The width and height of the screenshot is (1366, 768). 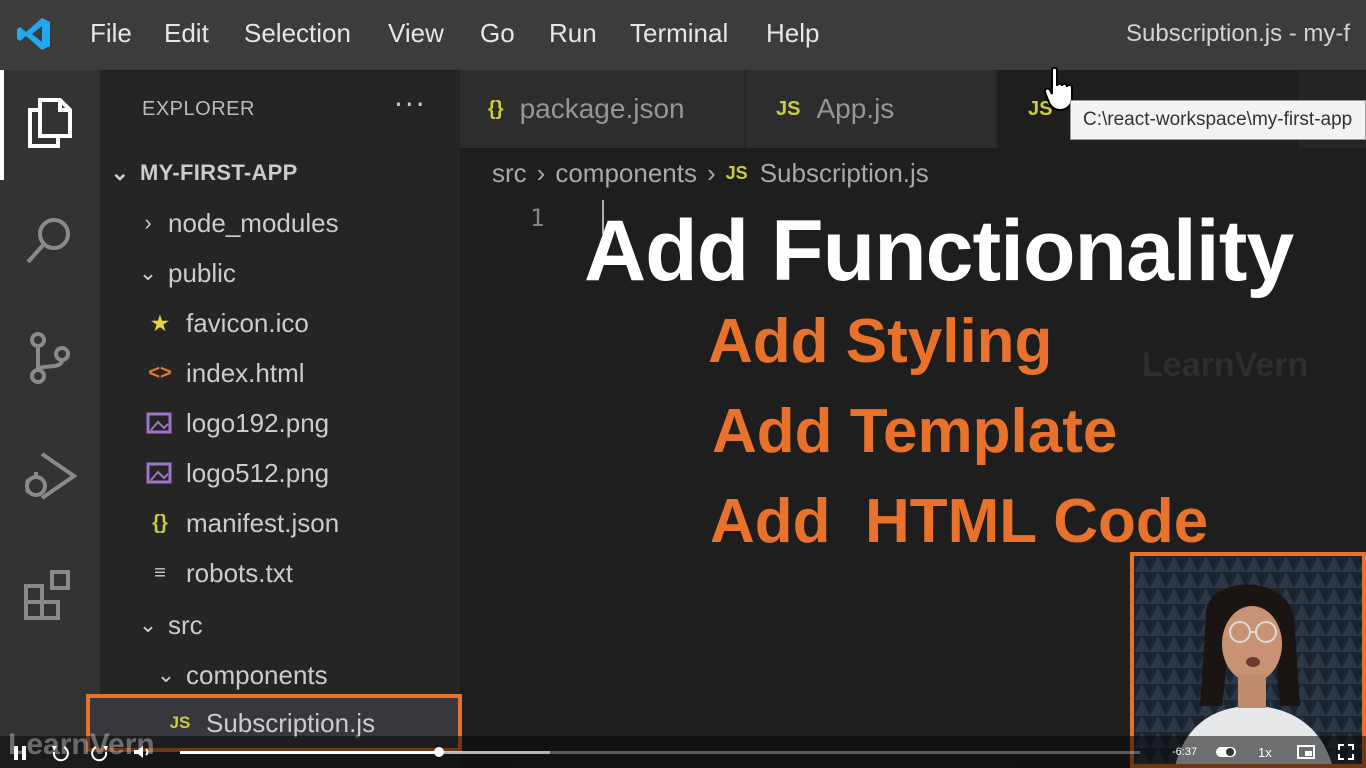 I want to click on breadcrumb-src: src, so click(x=509, y=173).